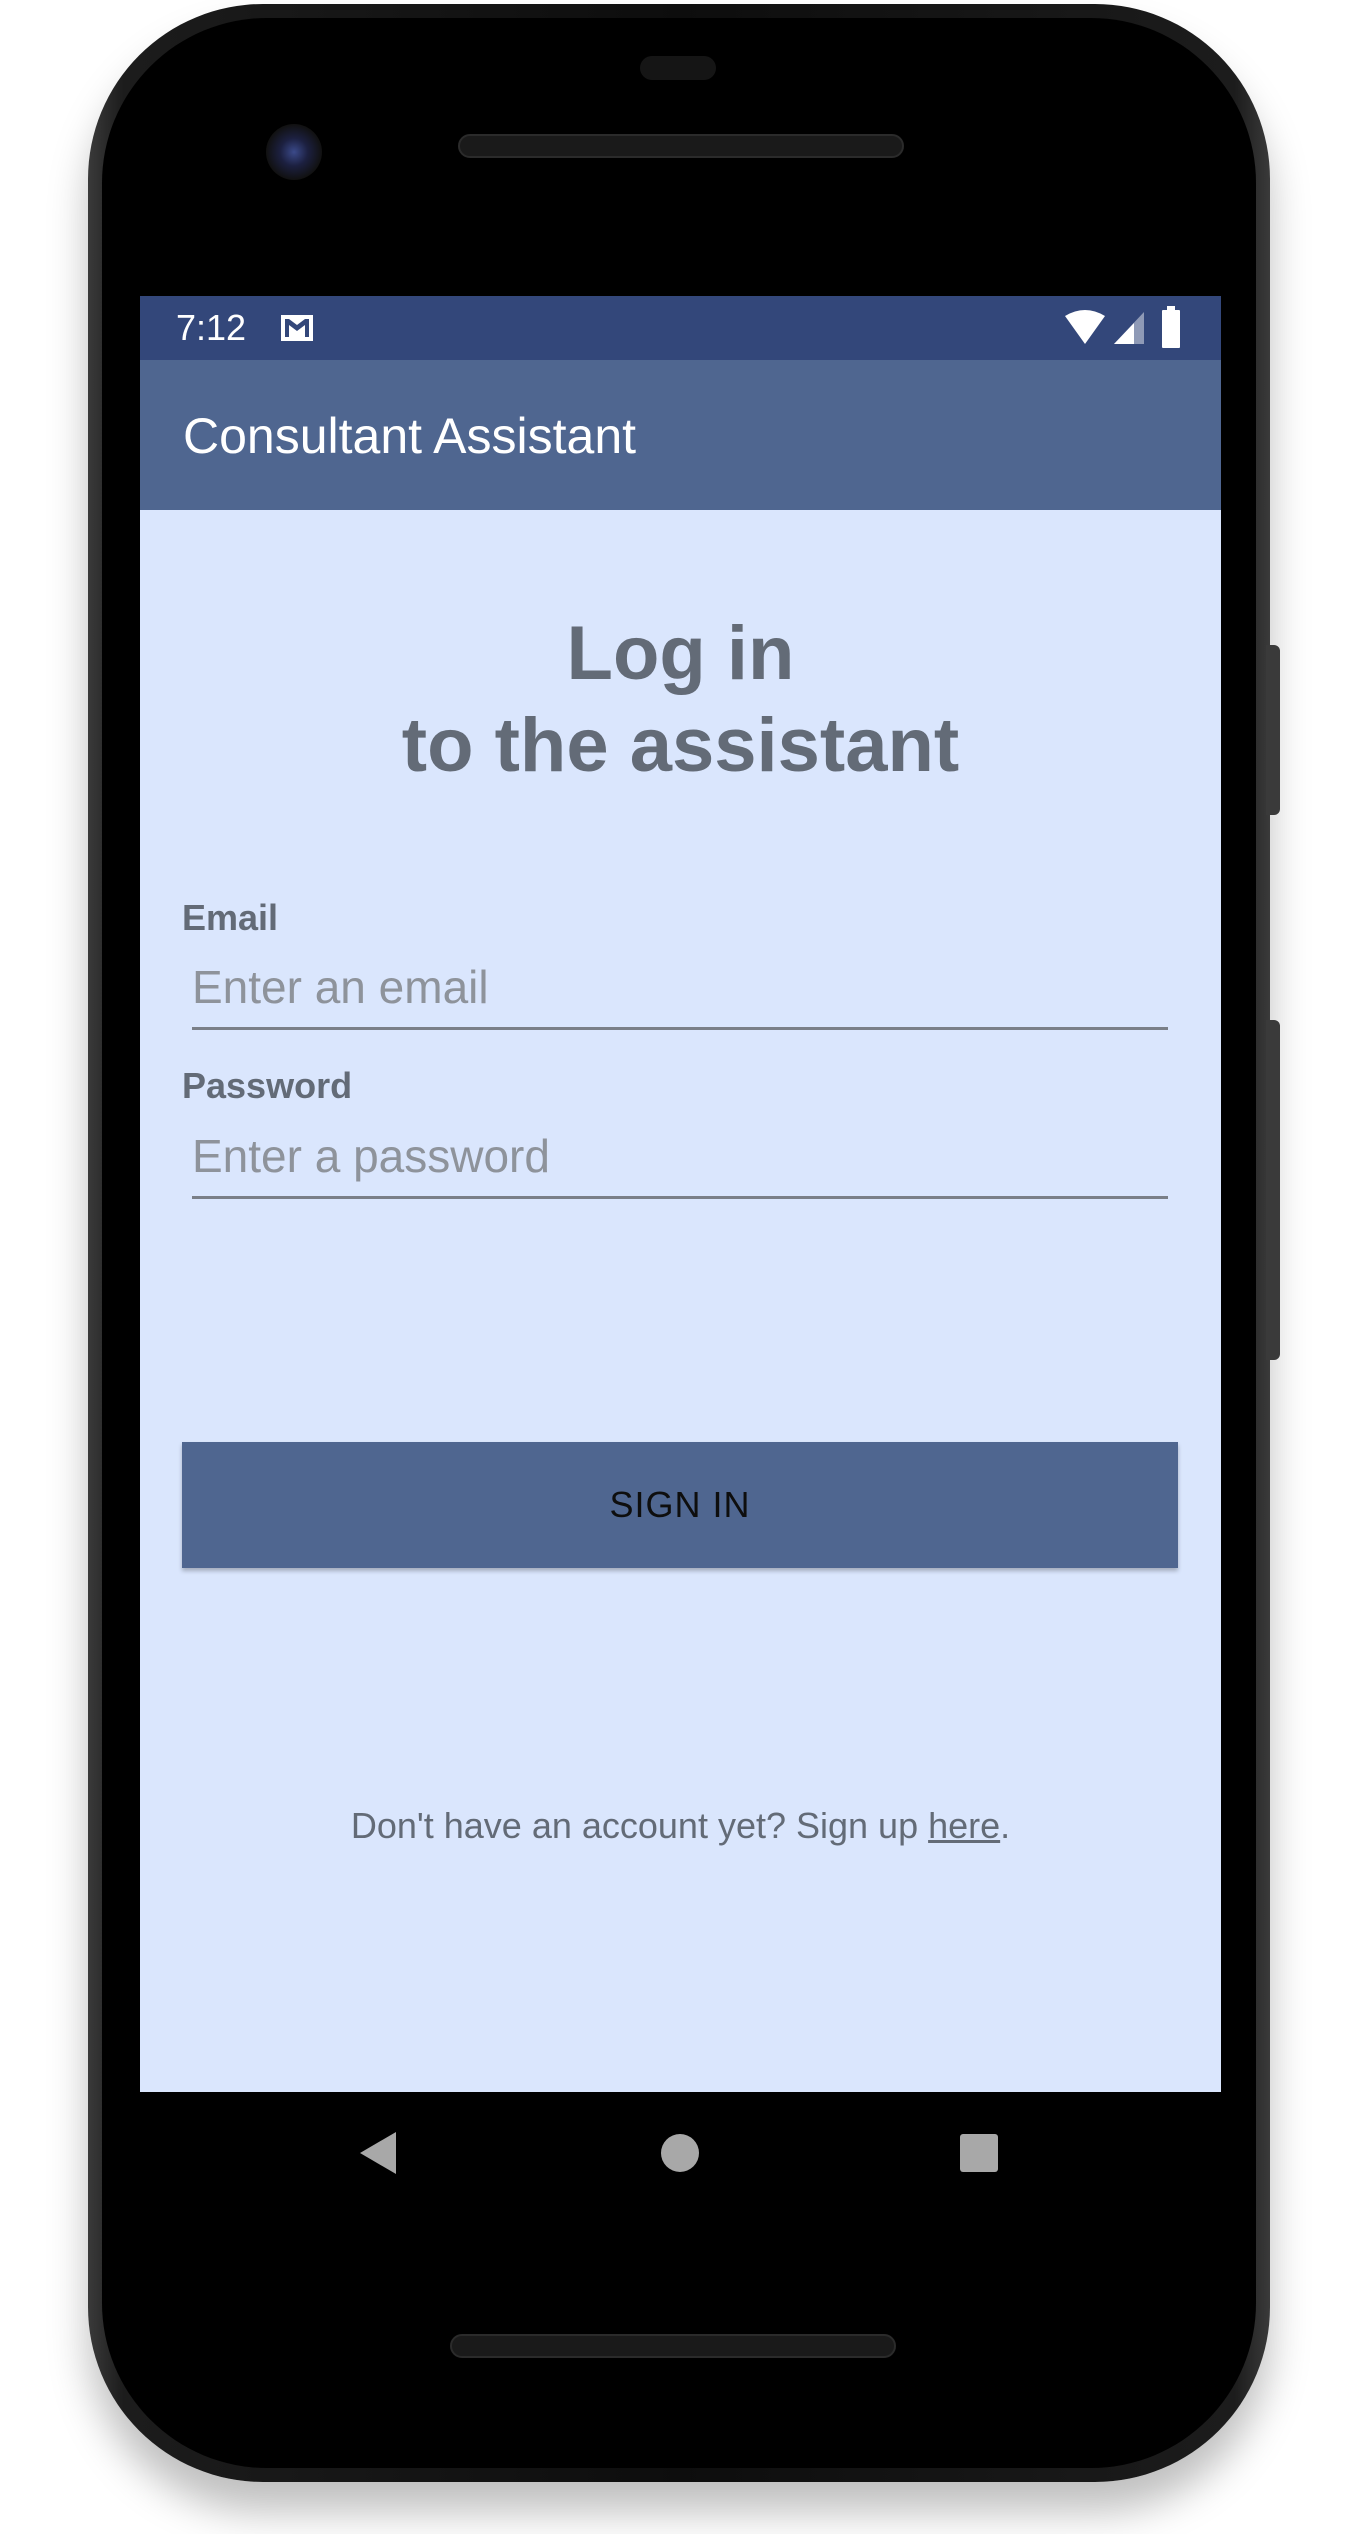 Image resolution: width=1370 pixels, height=2534 pixels. I want to click on email-field, so click(680, 988).